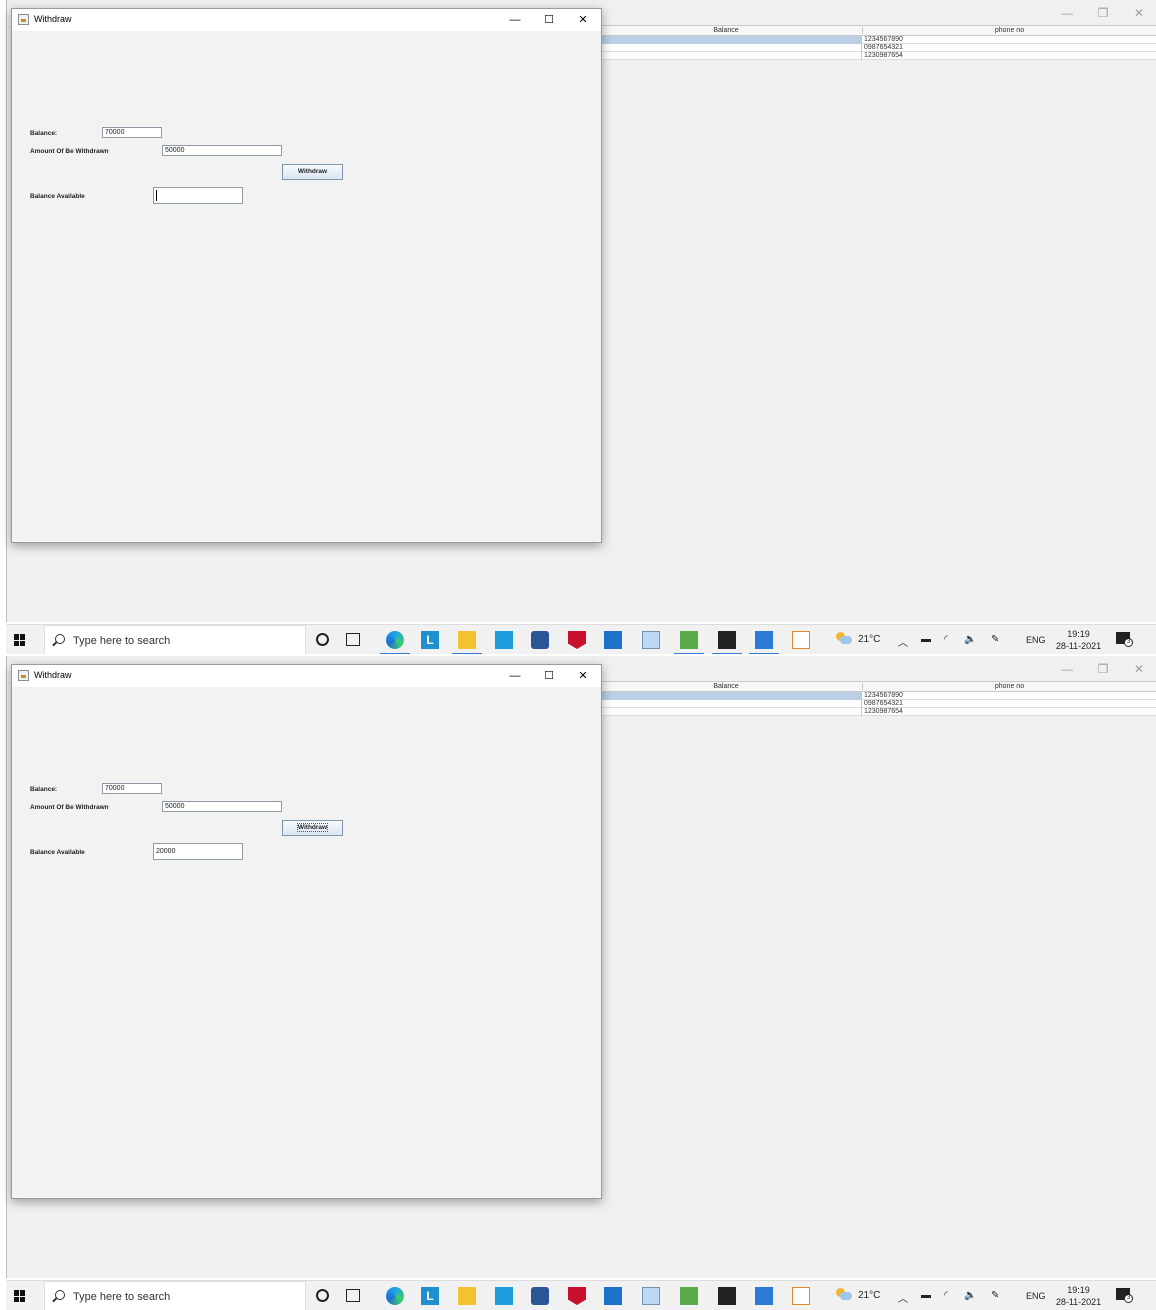 The image size is (1156, 1310). I want to click on table-header: Balance phone no, so click(873, 30).